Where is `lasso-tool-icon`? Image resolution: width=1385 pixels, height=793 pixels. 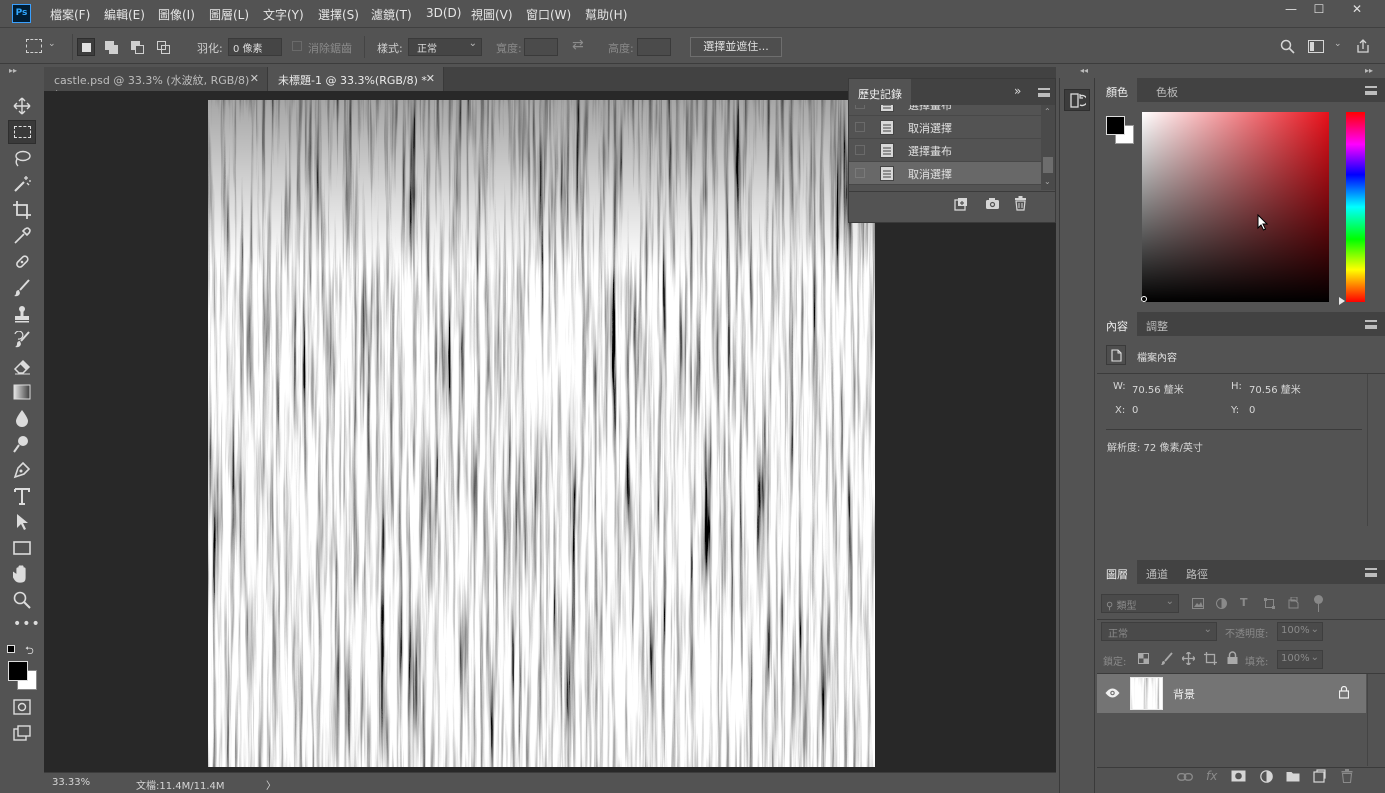
lasso-tool-icon is located at coordinates (22, 158).